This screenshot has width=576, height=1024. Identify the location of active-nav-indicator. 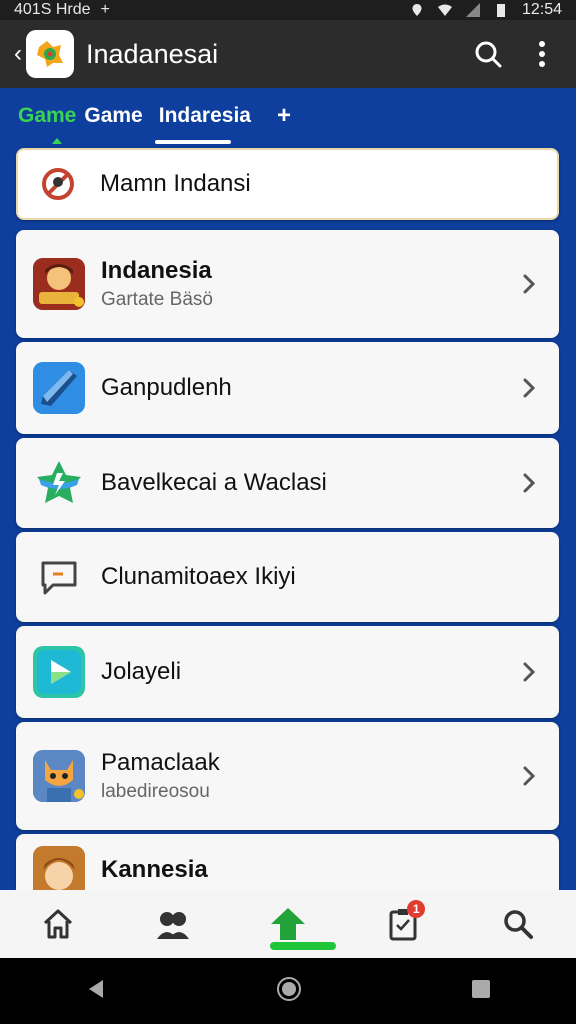
(303, 946).